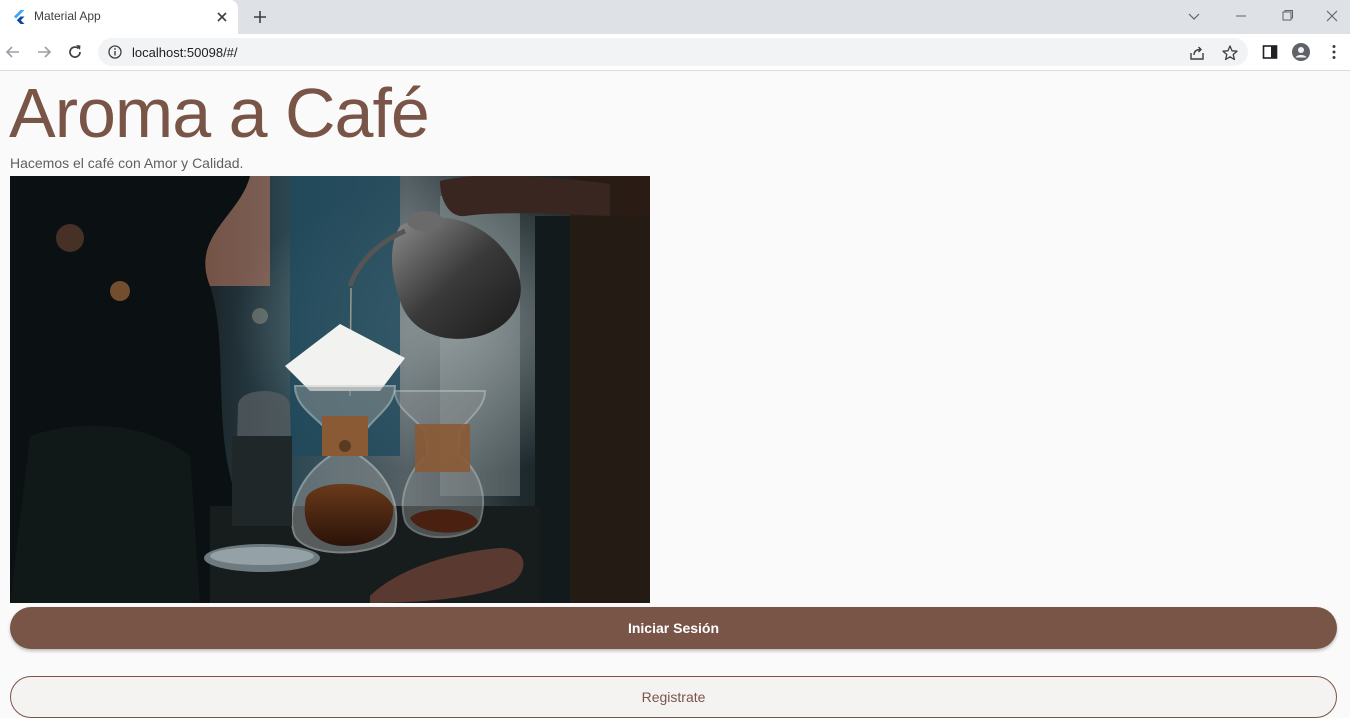 The image size is (1350, 718). I want to click on url-text: localhost:50098/#/, so click(185, 52).